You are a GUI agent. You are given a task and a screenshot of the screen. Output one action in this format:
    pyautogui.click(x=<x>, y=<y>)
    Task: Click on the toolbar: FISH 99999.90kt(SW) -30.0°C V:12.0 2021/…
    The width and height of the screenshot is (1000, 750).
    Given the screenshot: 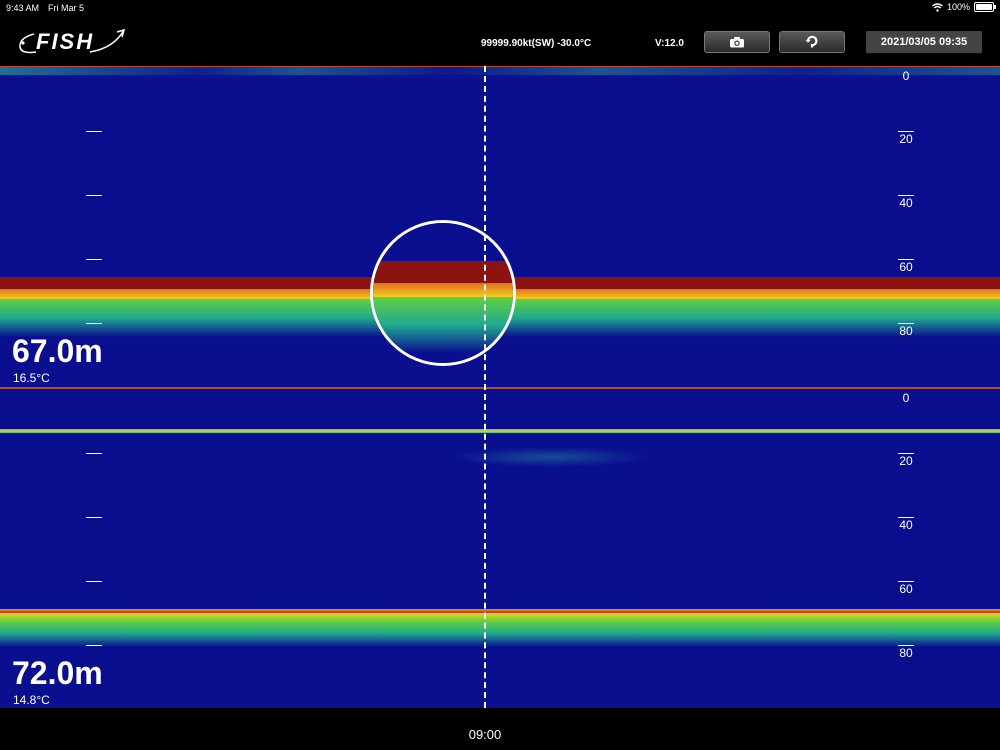 What is the action you would take?
    pyautogui.click(x=500, y=41)
    